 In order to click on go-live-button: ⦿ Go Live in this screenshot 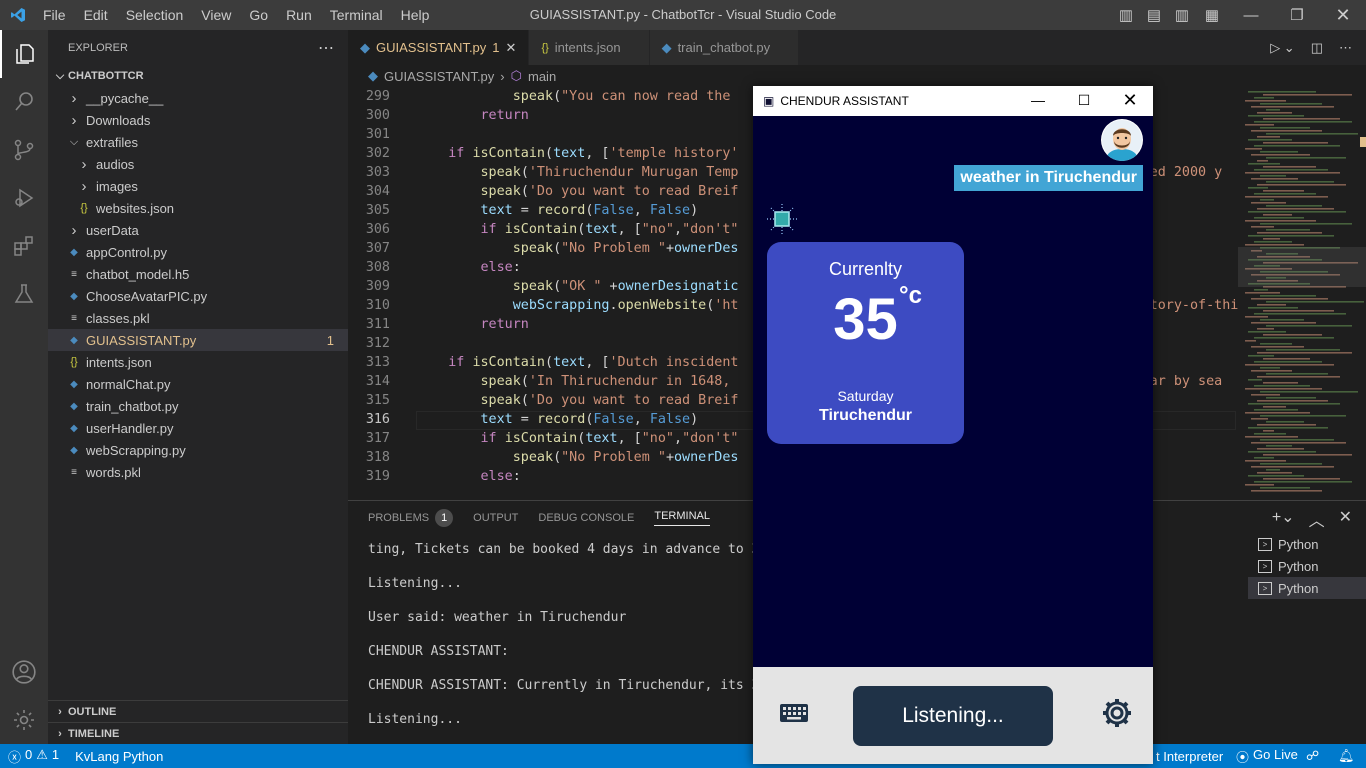, I will do `click(1267, 756)`.